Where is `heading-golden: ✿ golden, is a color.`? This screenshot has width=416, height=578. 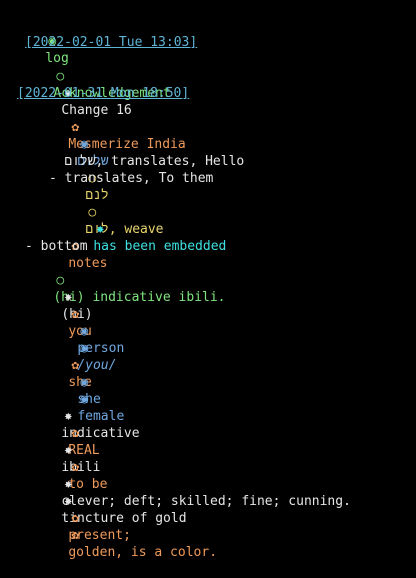
heading-golden: ✿ golden, is a color. is located at coordinates (127, 535).